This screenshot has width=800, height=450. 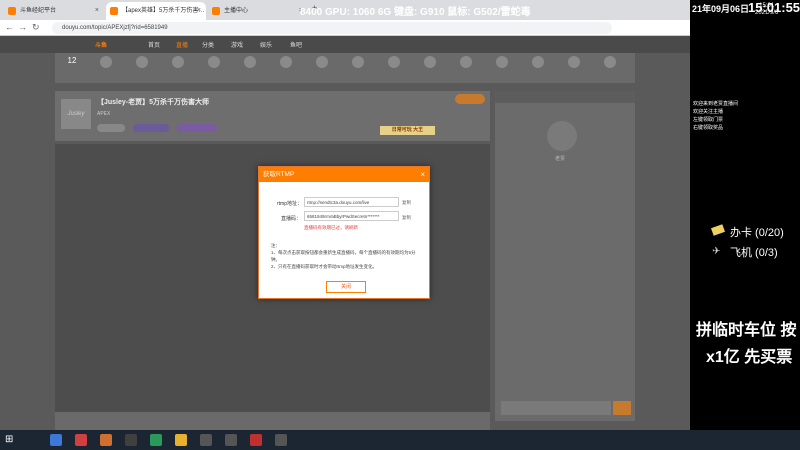 What do you see at coordinates (208, 44) in the screenshot?
I see `nav-item: 分类` at bounding box center [208, 44].